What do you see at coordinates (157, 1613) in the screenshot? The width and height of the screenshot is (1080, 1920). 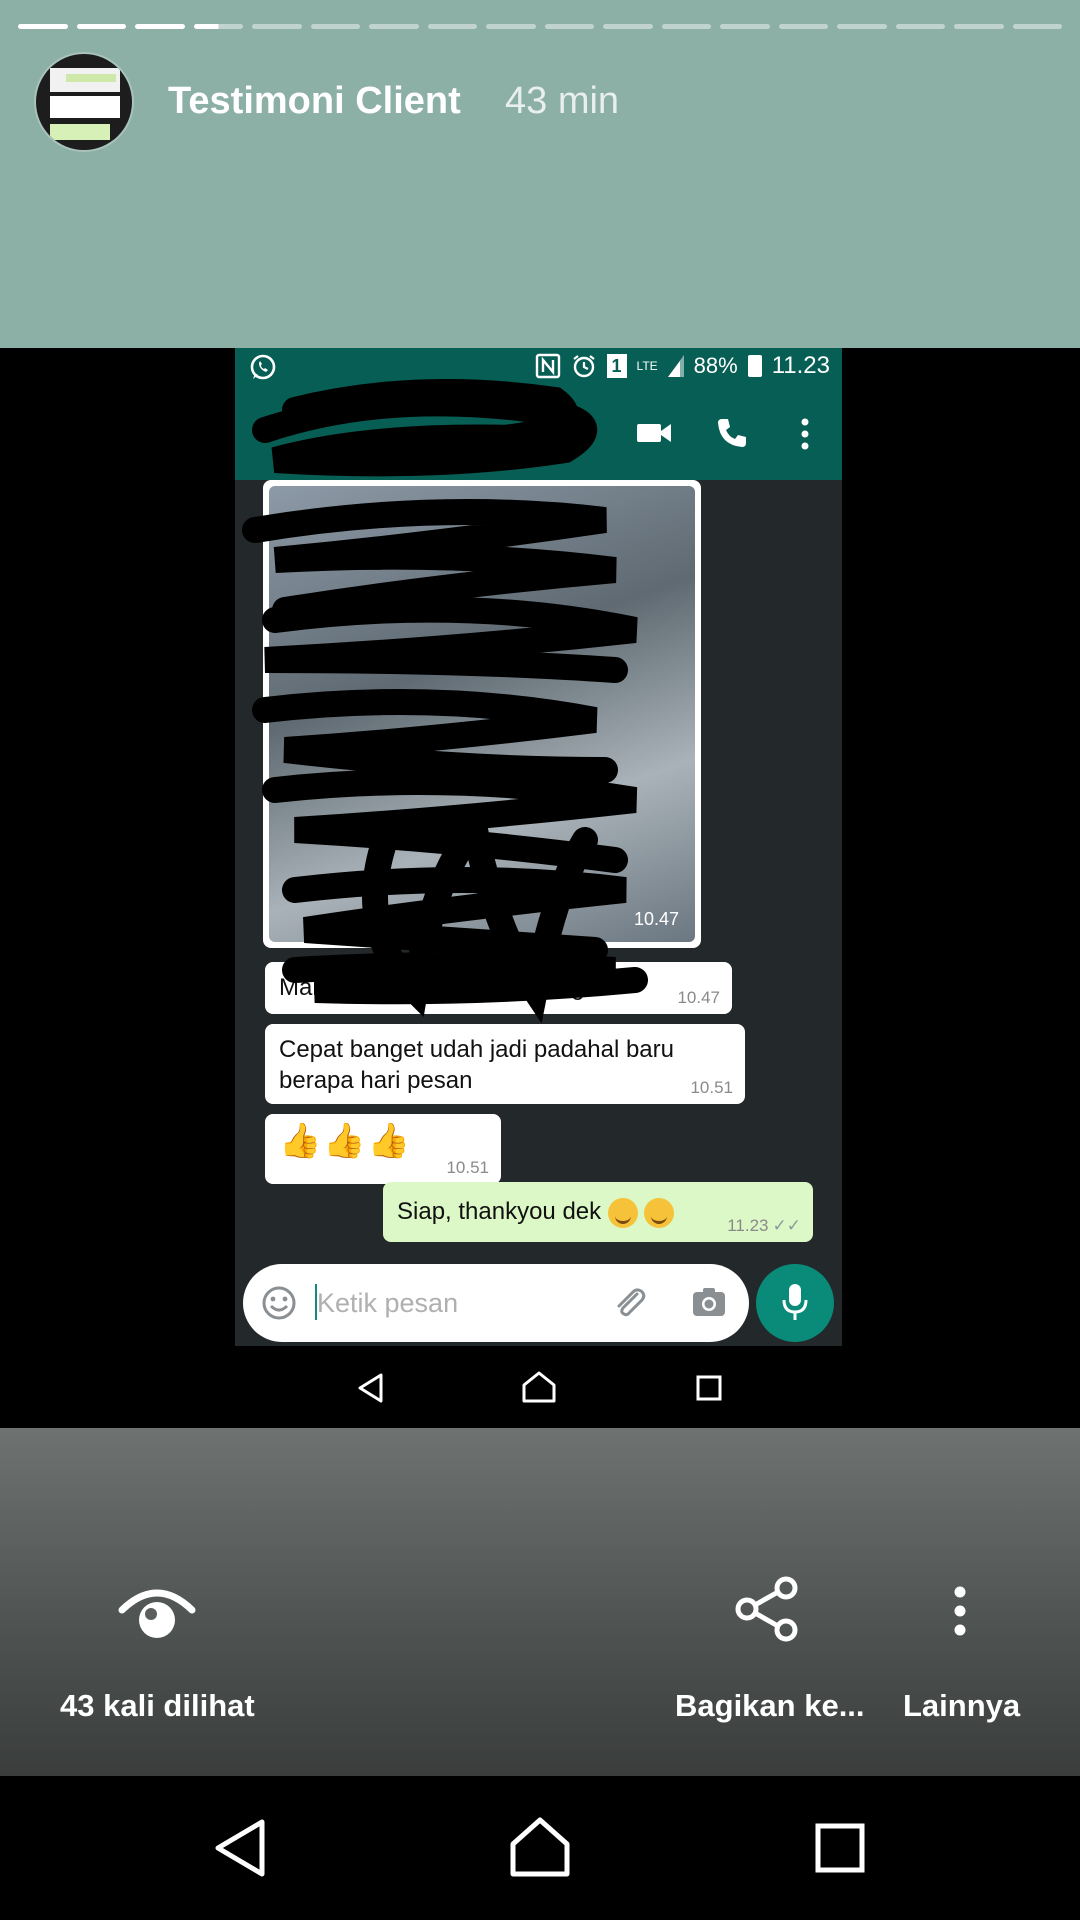 I see `eye-icon` at bounding box center [157, 1613].